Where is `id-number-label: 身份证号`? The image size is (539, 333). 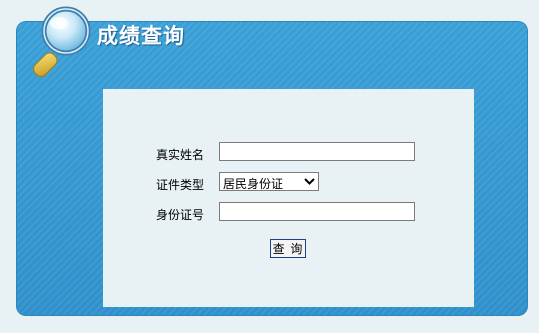 id-number-label: 身份证号 is located at coordinates (179, 215).